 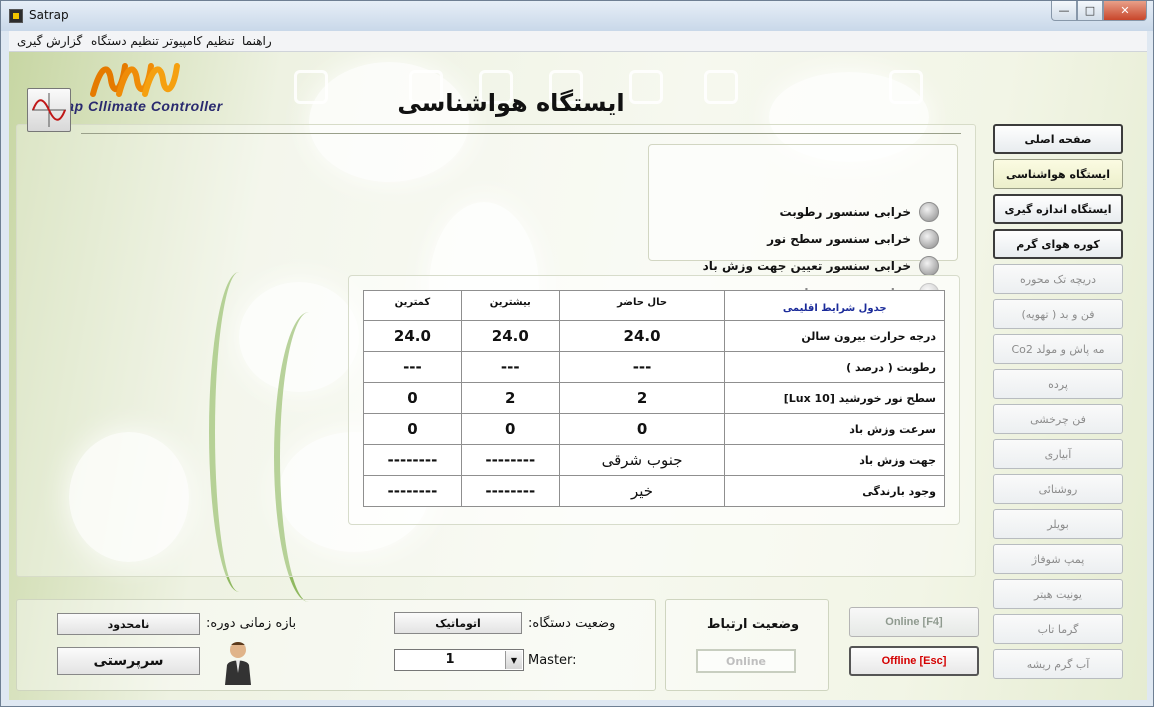 What do you see at coordinates (1058, 349) in the screenshot?
I see `sidebar-item-fogger-co2: مه پاش و مولد Co2` at bounding box center [1058, 349].